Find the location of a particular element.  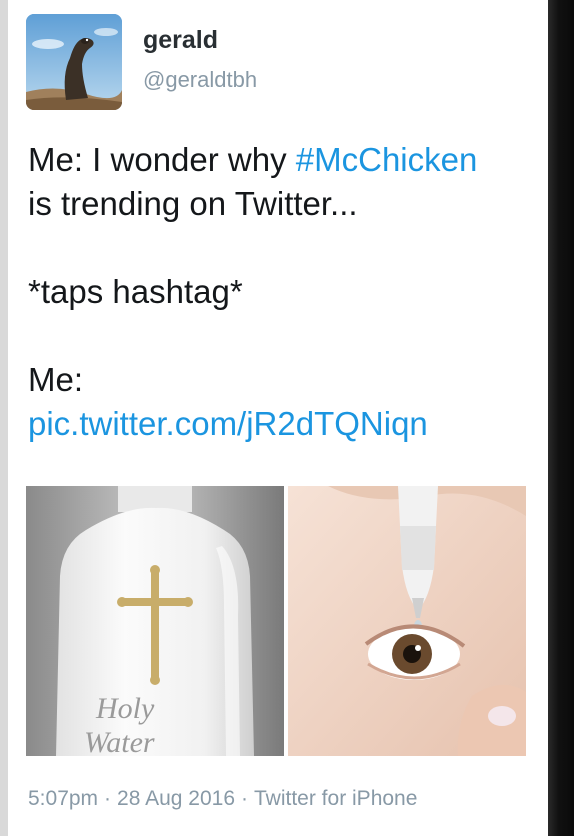

tweet-date: 28 Aug 2016 is located at coordinates (176, 799).